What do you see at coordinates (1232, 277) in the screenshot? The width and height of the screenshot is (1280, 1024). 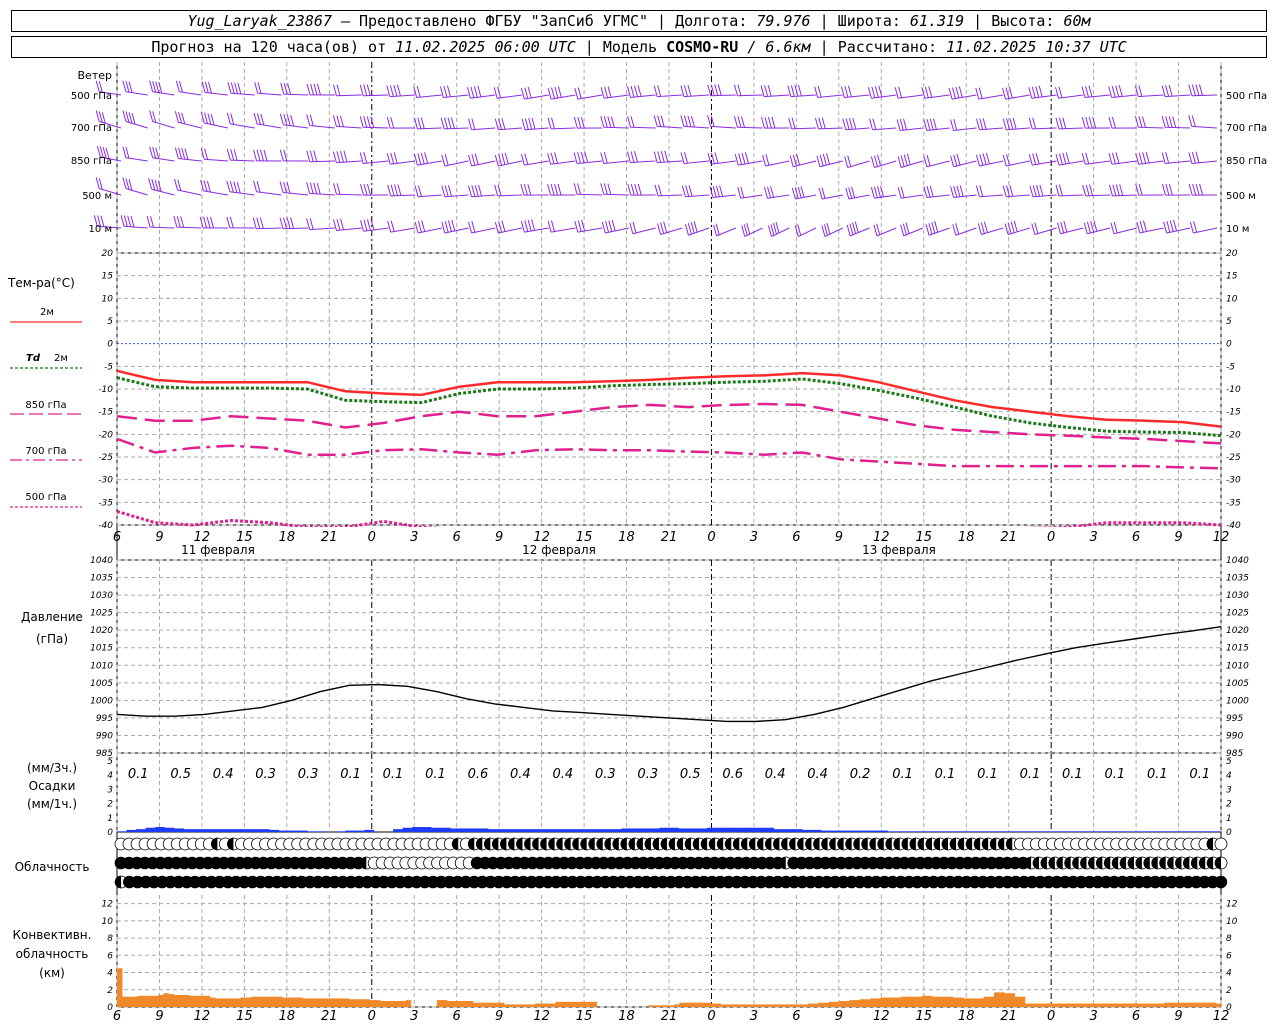 I see `temp-tick-right: 15` at bounding box center [1232, 277].